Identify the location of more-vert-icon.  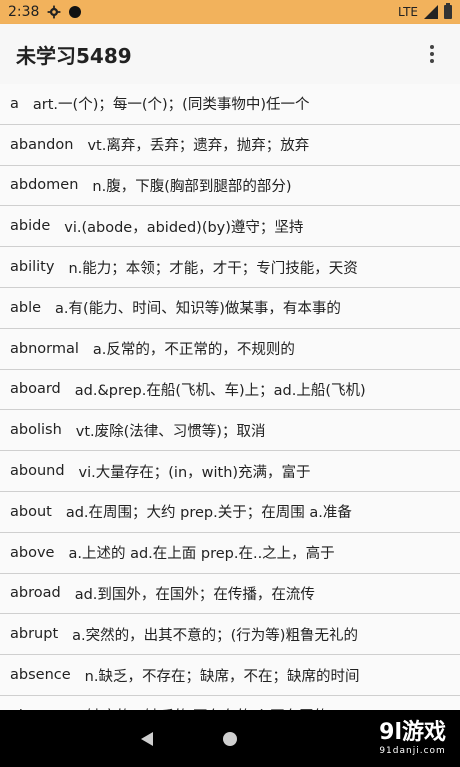
(432, 54).